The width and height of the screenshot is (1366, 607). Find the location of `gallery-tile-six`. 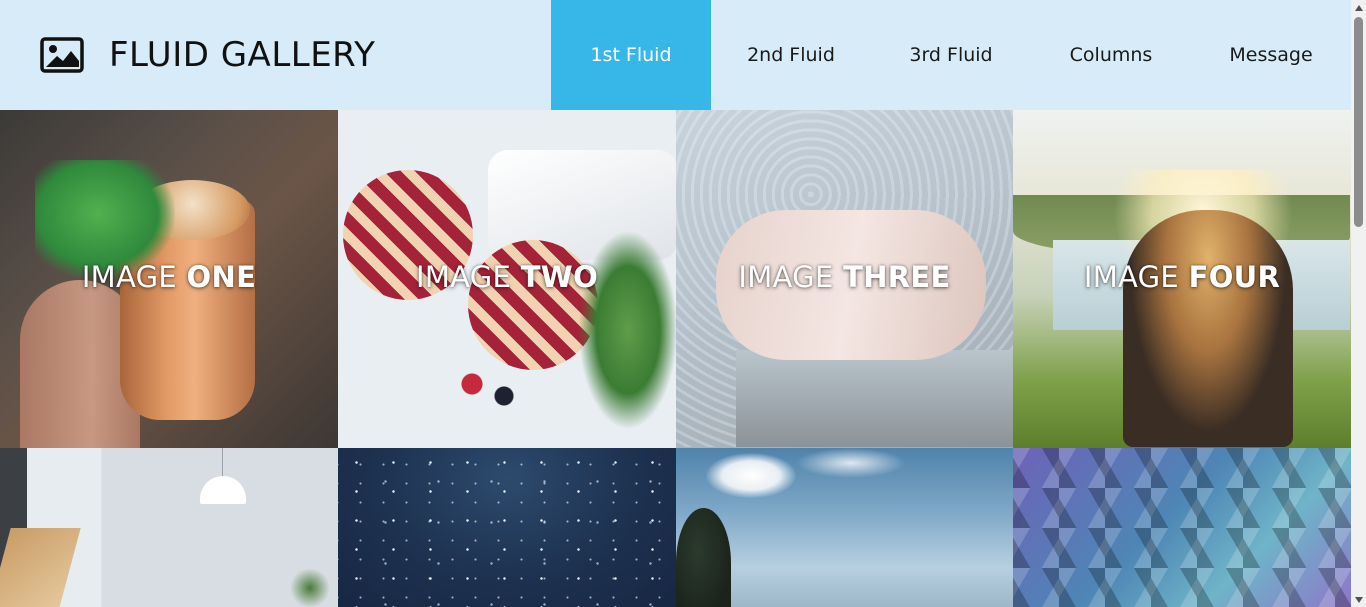

gallery-tile-six is located at coordinates (507, 527).